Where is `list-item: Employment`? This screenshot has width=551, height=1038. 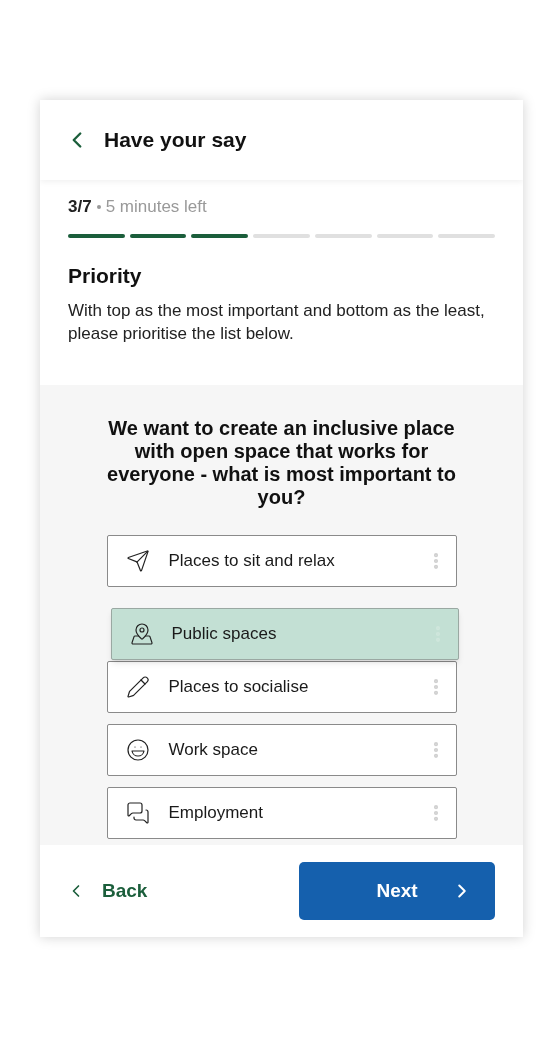 list-item: Employment is located at coordinates (281, 813).